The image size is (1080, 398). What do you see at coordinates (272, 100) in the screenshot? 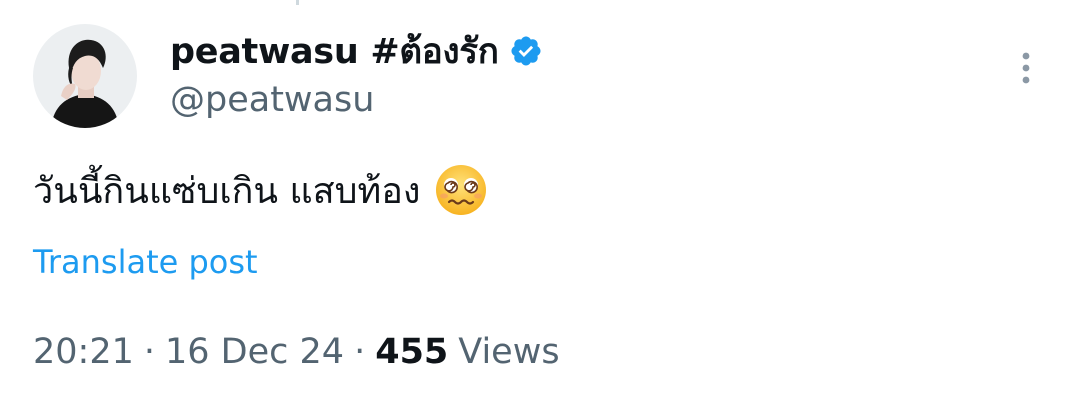
I see `author-handle: @peatwasu` at bounding box center [272, 100].